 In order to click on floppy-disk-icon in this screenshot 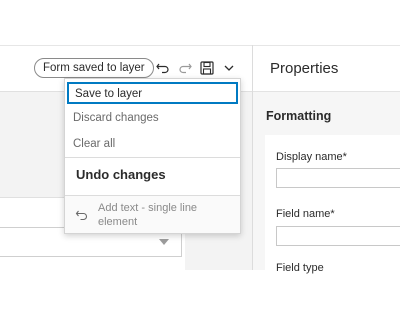, I will do `click(207, 68)`.